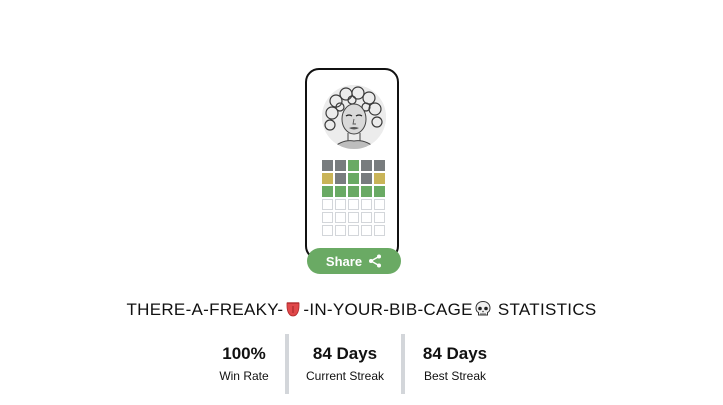 This screenshot has width=723, height=405. Describe the element at coordinates (244, 376) in the screenshot. I see `stat-label: Win Rate` at that location.